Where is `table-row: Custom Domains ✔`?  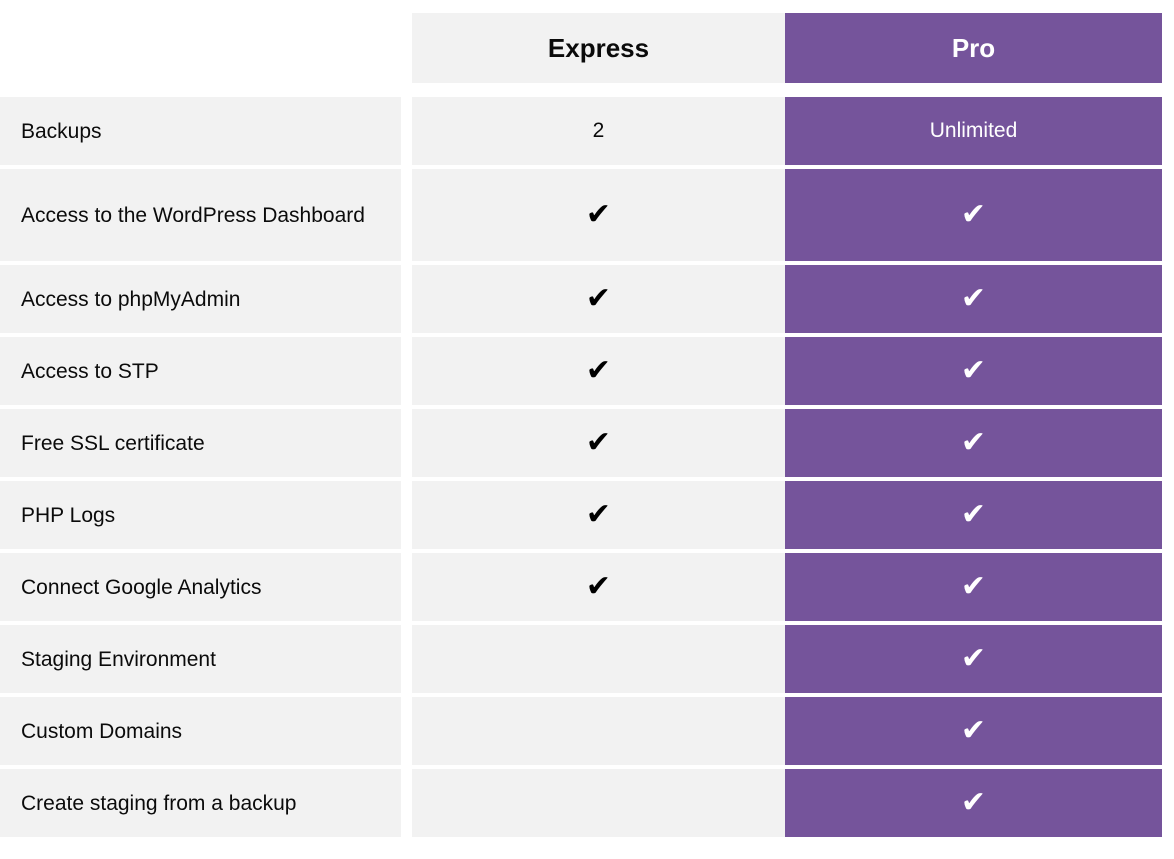 table-row: Custom Domains ✔ is located at coordinates (581, 731).